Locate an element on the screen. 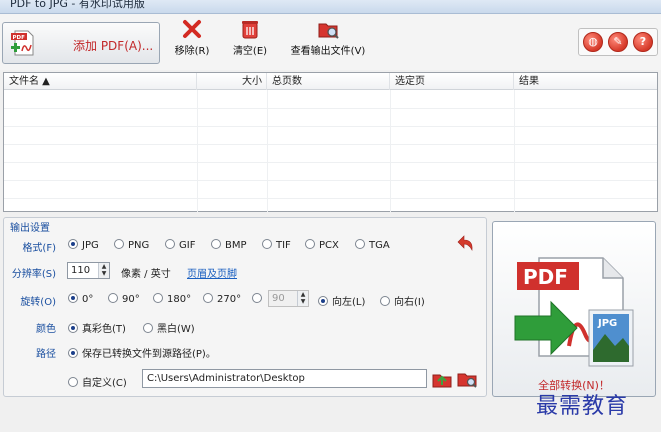  trash-icon is located at coordinates (250, 30).